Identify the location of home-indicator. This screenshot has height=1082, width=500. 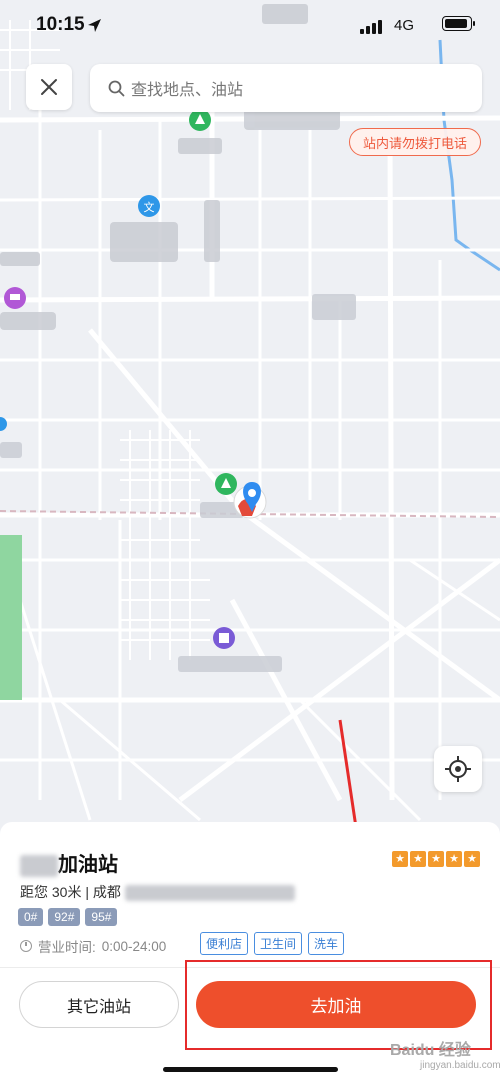
(250, 1069).